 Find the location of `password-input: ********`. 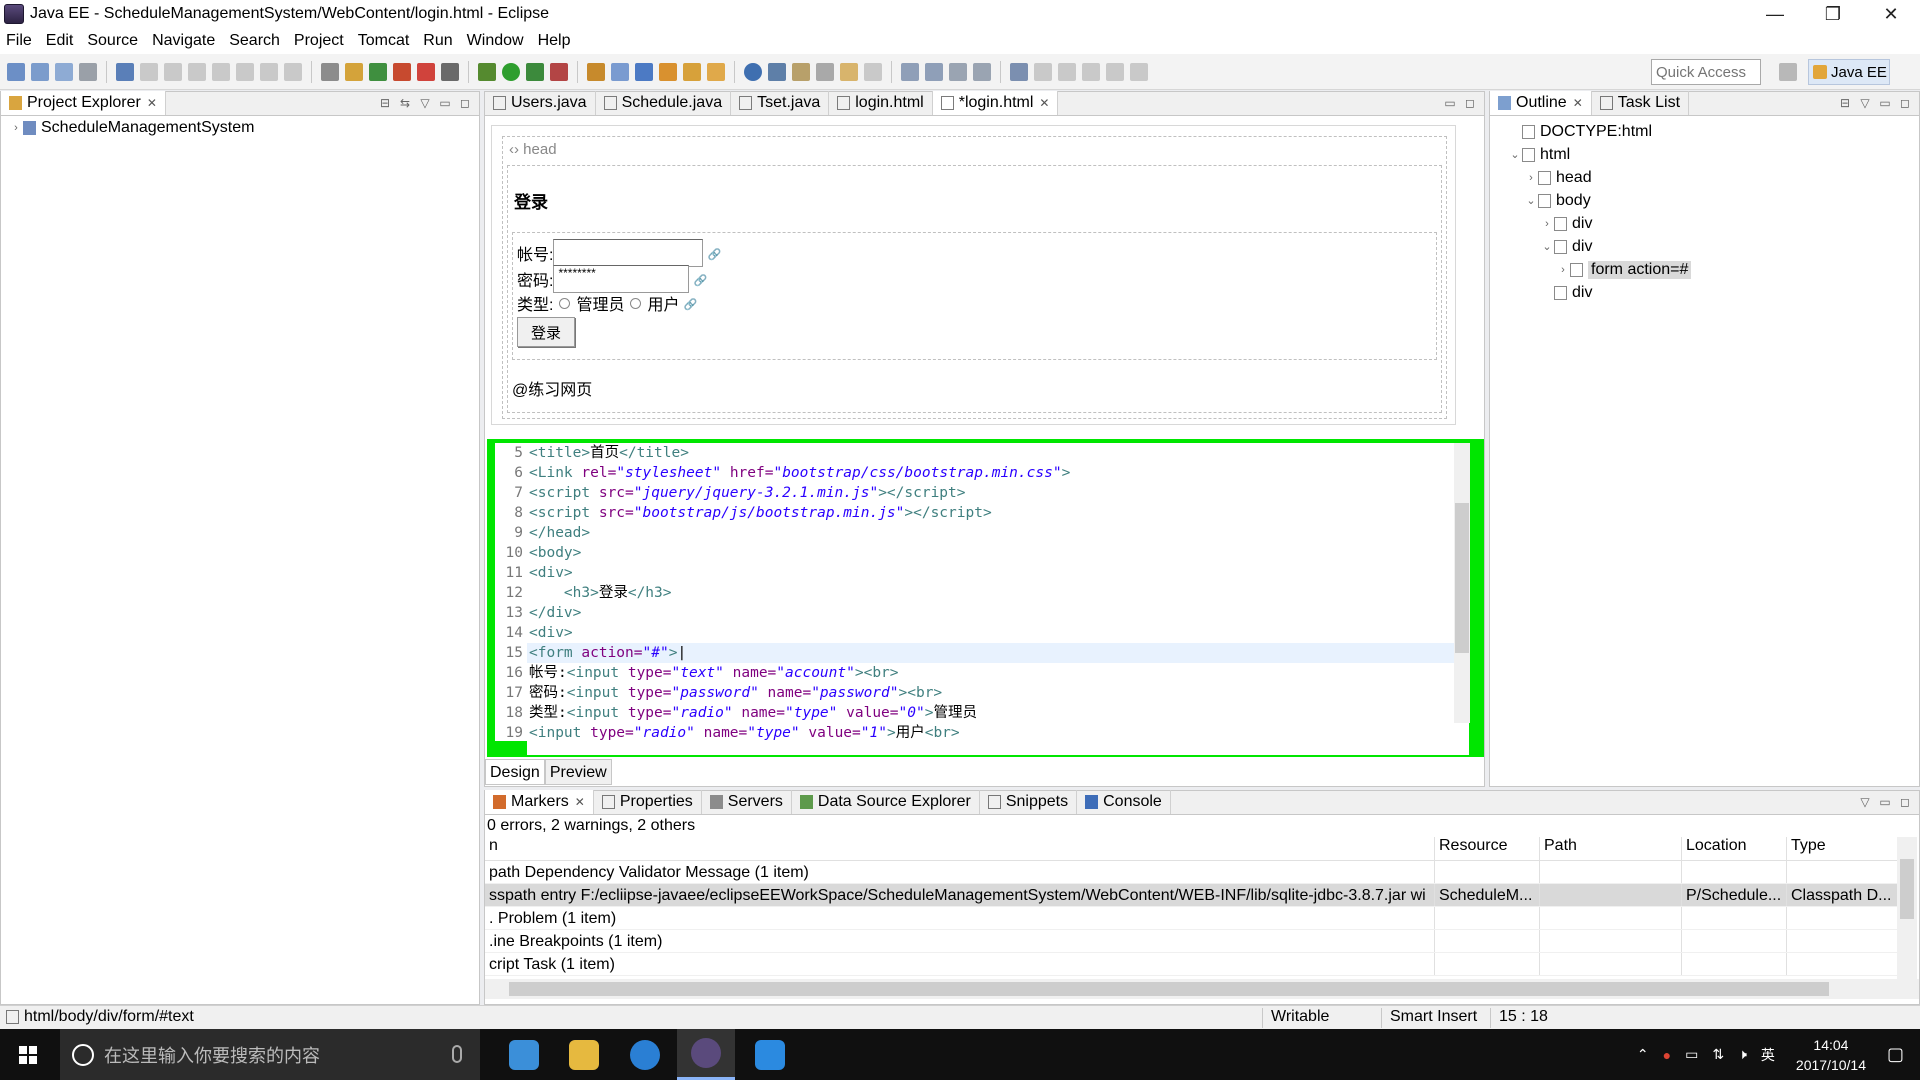

password-input: ******** is located at coordinates (621, 279).